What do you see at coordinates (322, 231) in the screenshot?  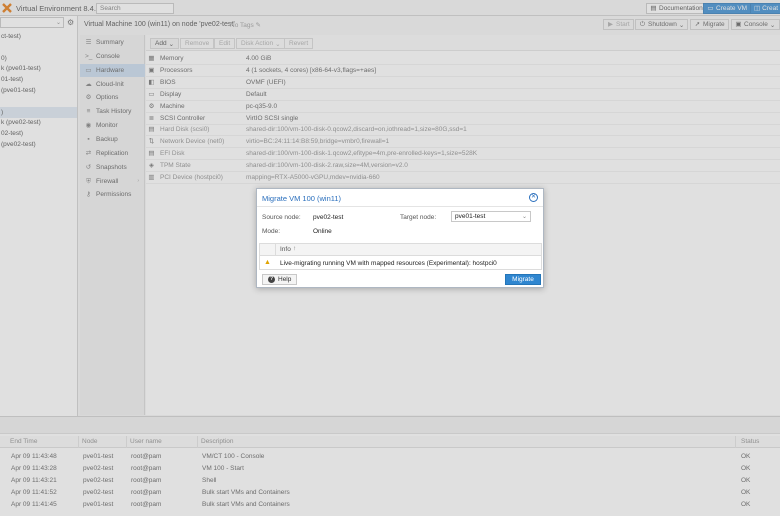 I see `mode-value: Online` at bounding box center [322, 231].